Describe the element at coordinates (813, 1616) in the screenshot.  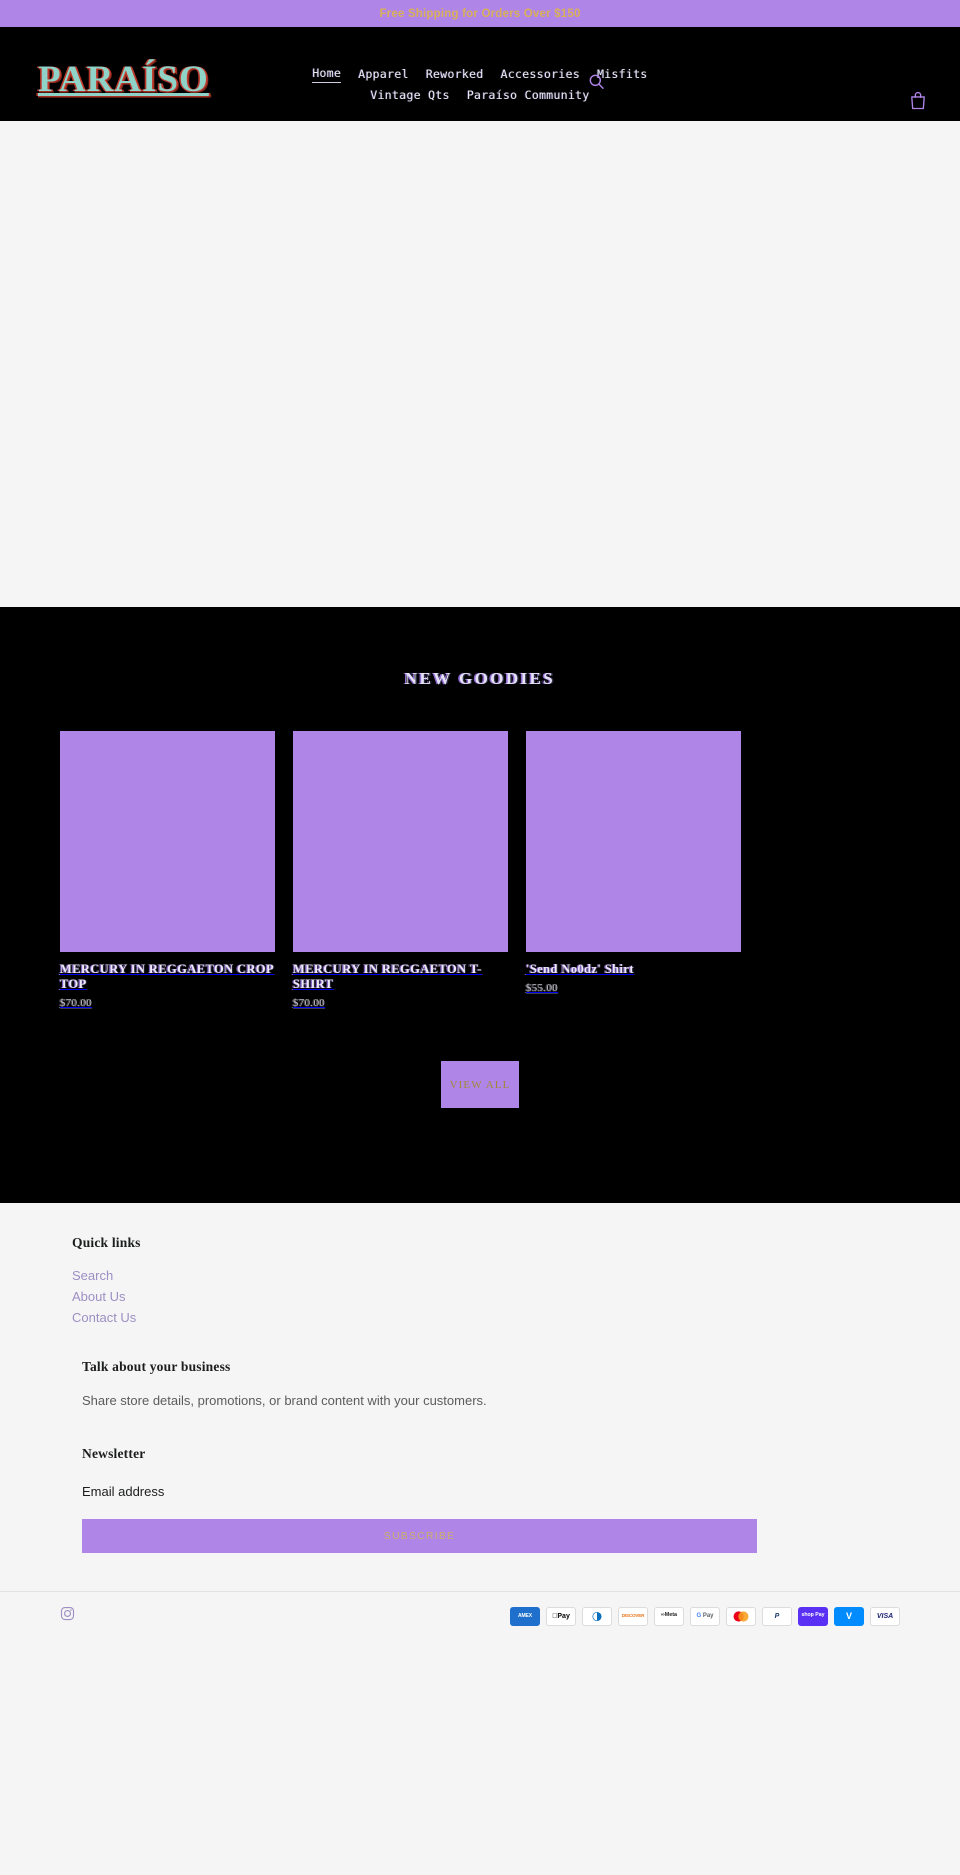
I see `shop-pay-icon: shop Pay` at that location.